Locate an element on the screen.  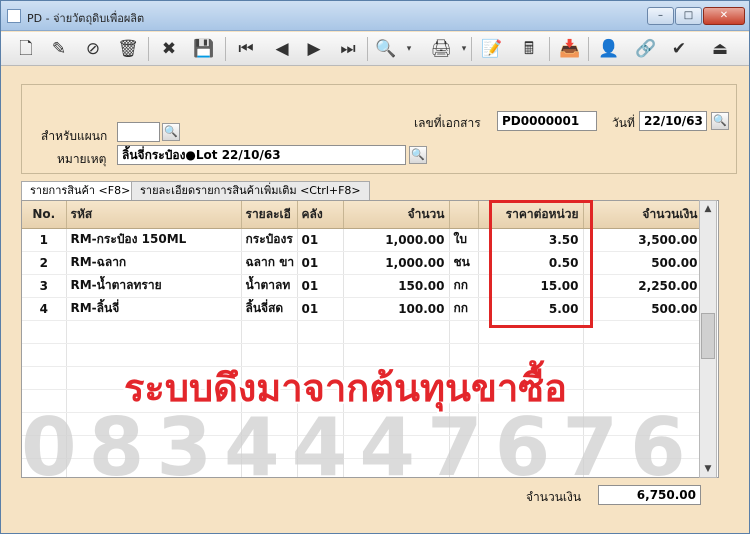
col-unit-cell: ชน is located at coordinates (464, 263).